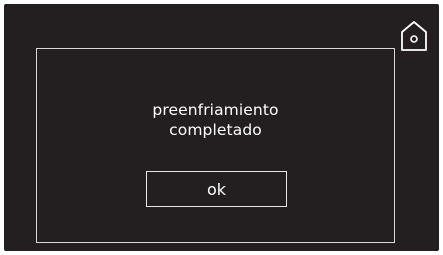  Describe the element at coordinates (215, 130) in the screenshot. I see `dialog-message-line-2: completado` at that location.